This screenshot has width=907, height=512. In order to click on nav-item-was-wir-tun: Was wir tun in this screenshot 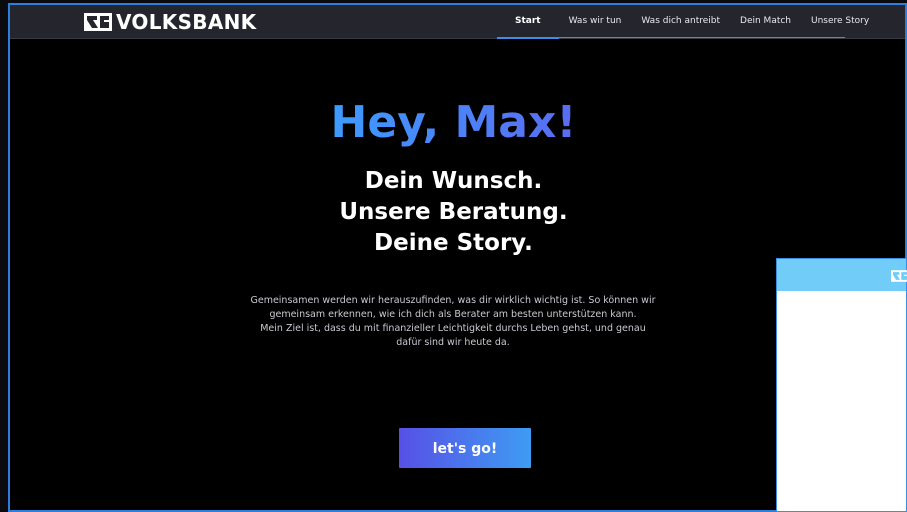, I will do `click(595, 21)`.